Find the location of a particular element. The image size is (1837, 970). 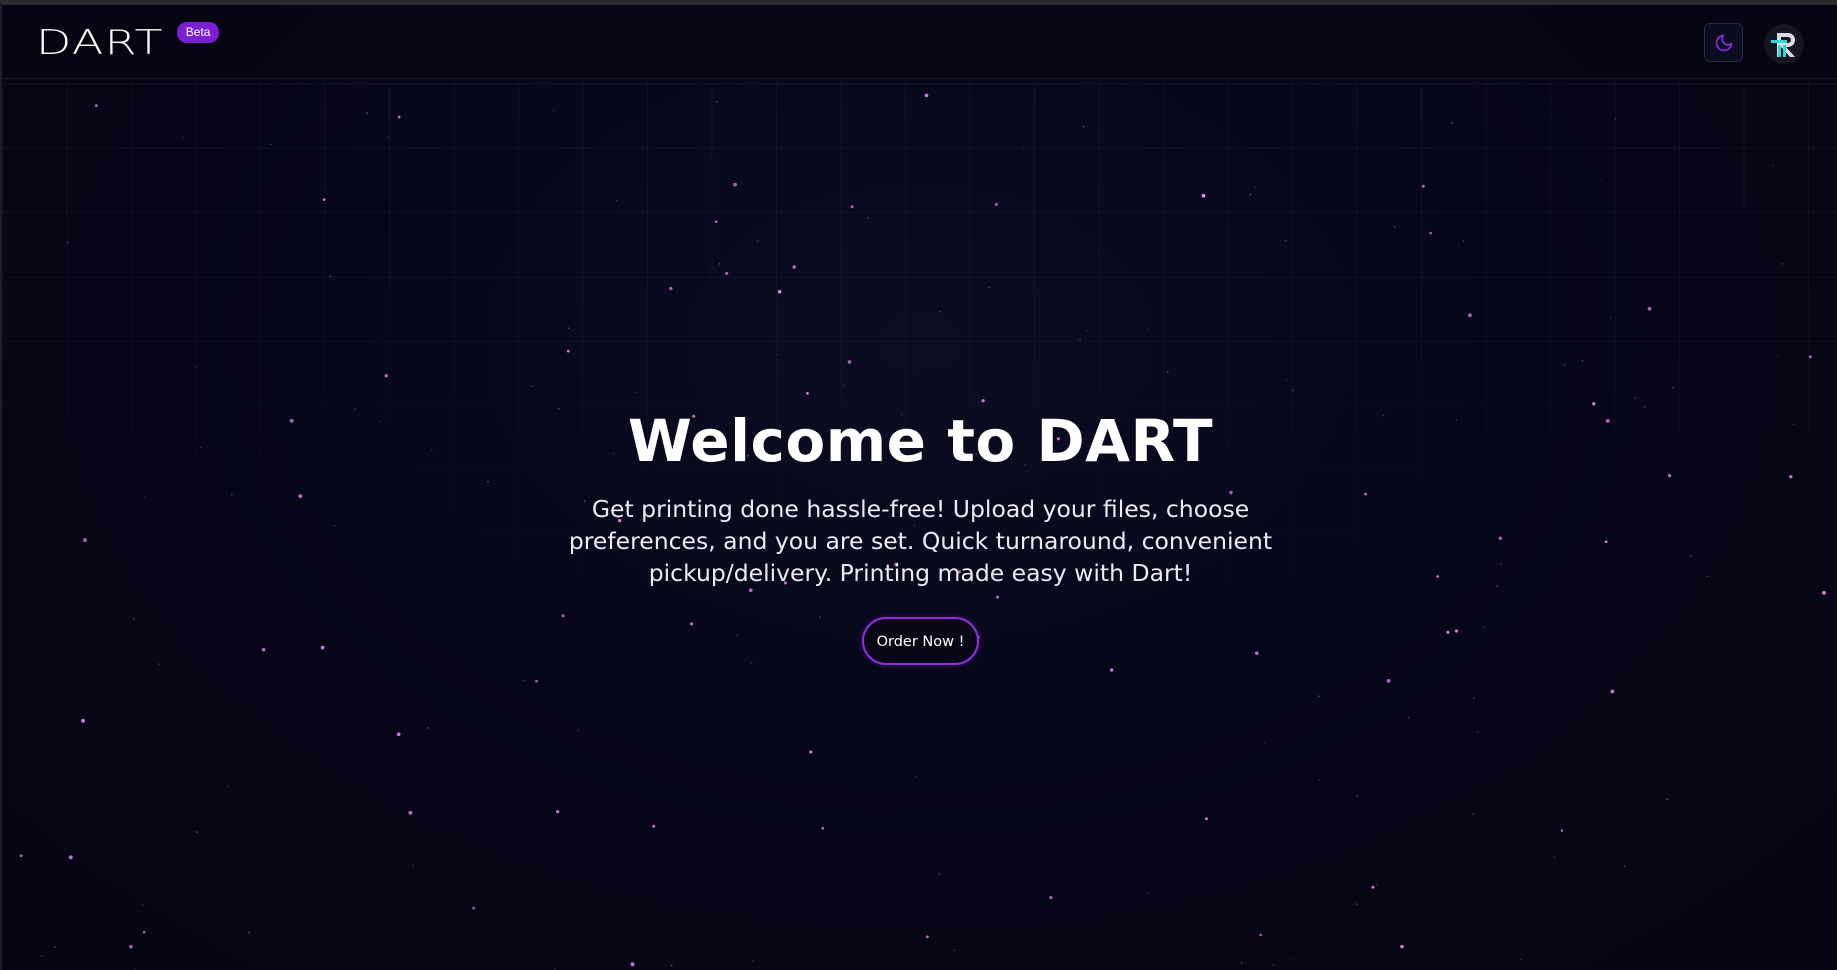

avatar is located at coordinates (1784, 44).